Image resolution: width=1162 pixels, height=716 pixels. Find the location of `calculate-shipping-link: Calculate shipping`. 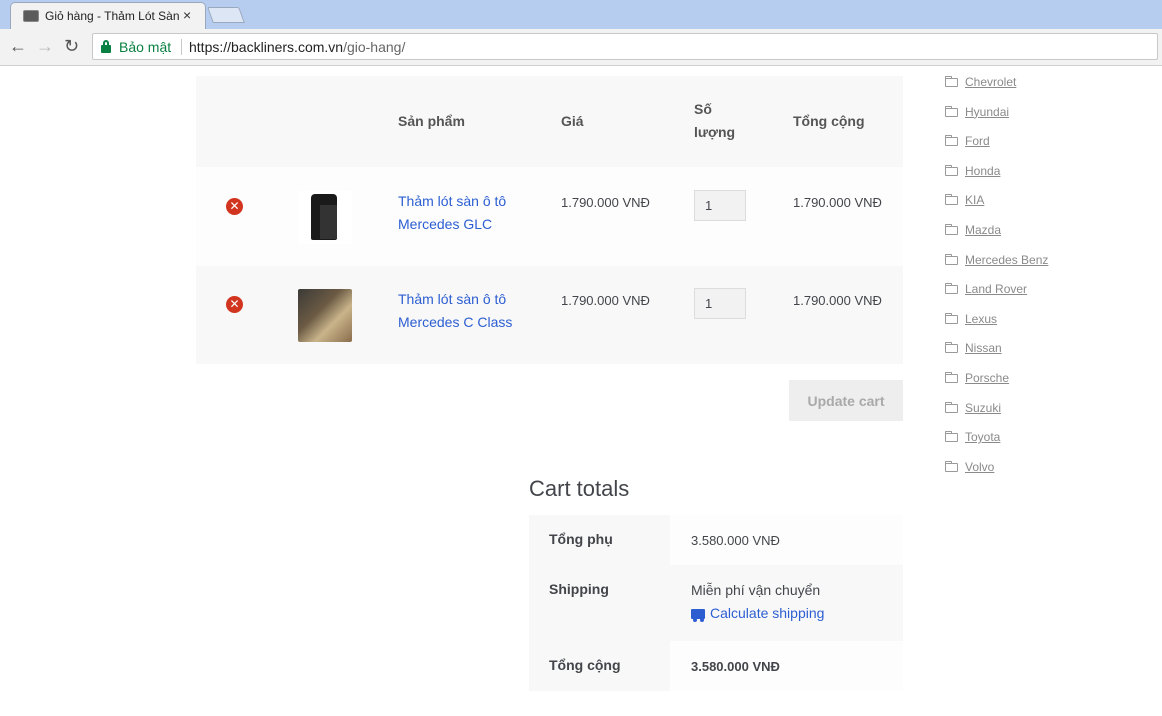

calculate-shipping-link: Calculate shipping is located at coordinates (786, 613).